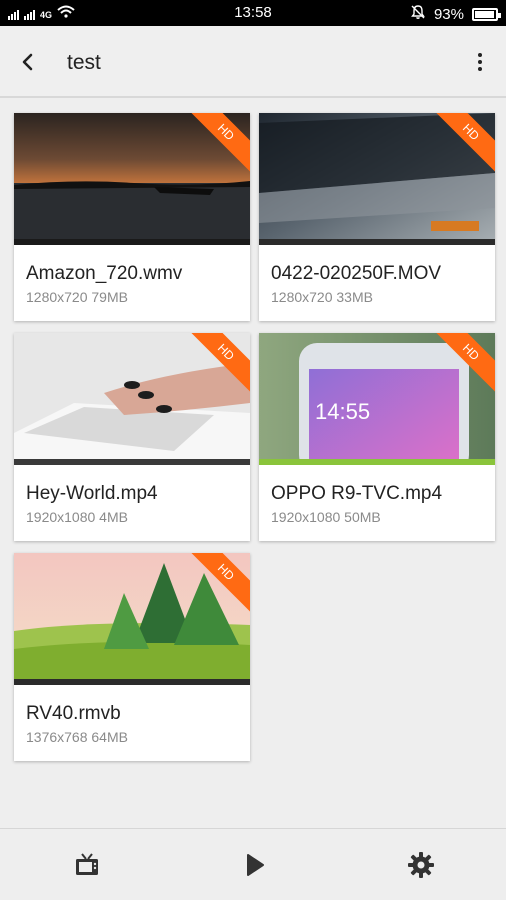 The image size is (506, 900). I want to click on video-card: HD 0422-020250F.MOV 1280x720 33MB, so click(377, 217).